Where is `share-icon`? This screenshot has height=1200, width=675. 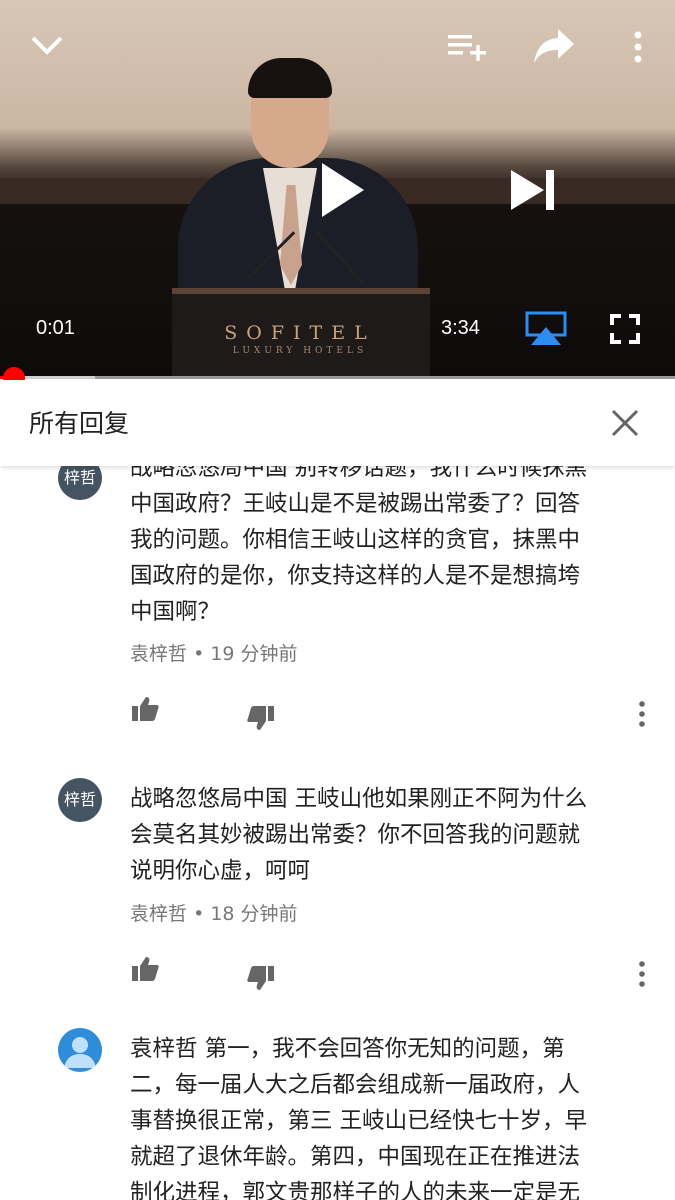
share-icon is located at coordinates (554, 46).